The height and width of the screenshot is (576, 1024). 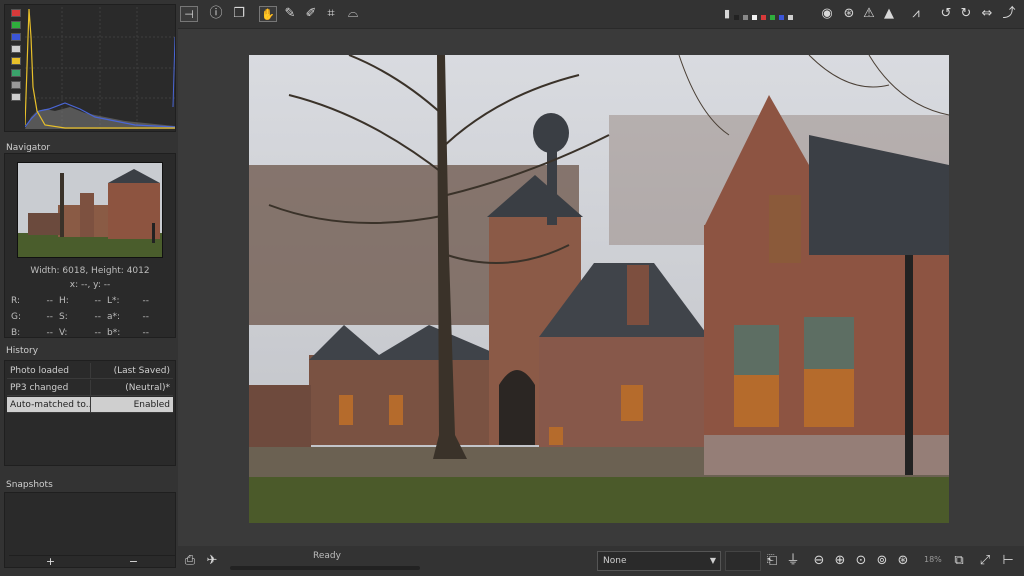 What do you see at coordinates (16, 13) in the screenshot?
I see `histogram-red-button` at bounding box center [16, 13].